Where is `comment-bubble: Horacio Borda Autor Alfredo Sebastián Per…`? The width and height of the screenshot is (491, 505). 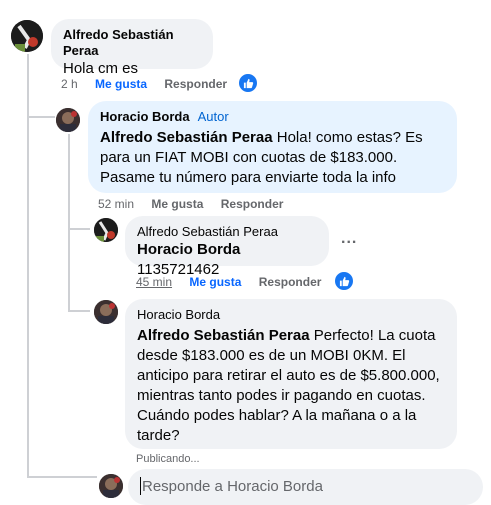
comment-bubble: Horacio Borda Autor Alfredo Sebastián Per… is located at coordinates (272, 147).